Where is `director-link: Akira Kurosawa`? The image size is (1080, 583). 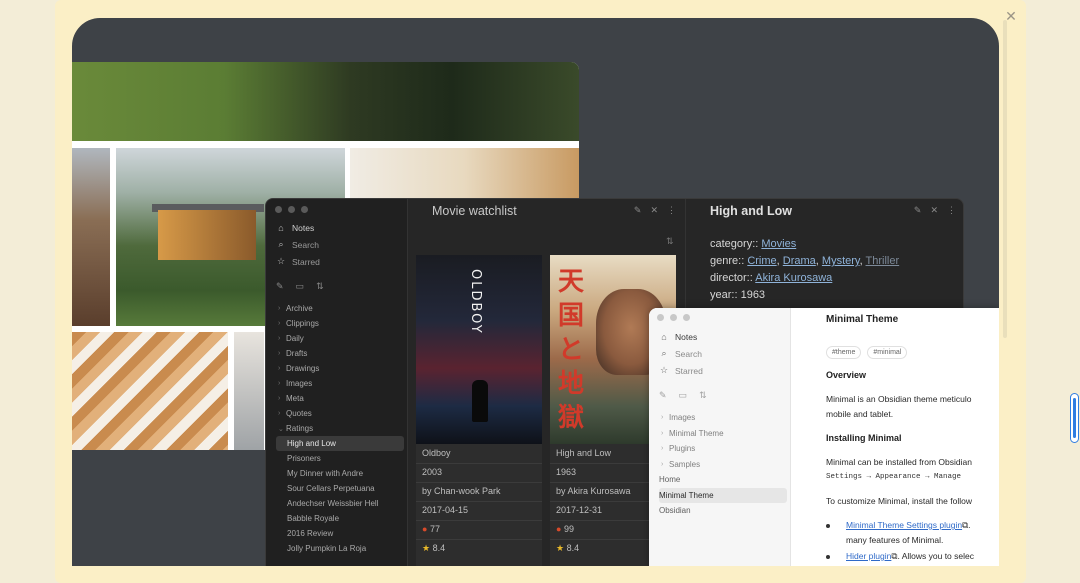
director-link: Akira Kurosawa is located at coordinates (793, 278).